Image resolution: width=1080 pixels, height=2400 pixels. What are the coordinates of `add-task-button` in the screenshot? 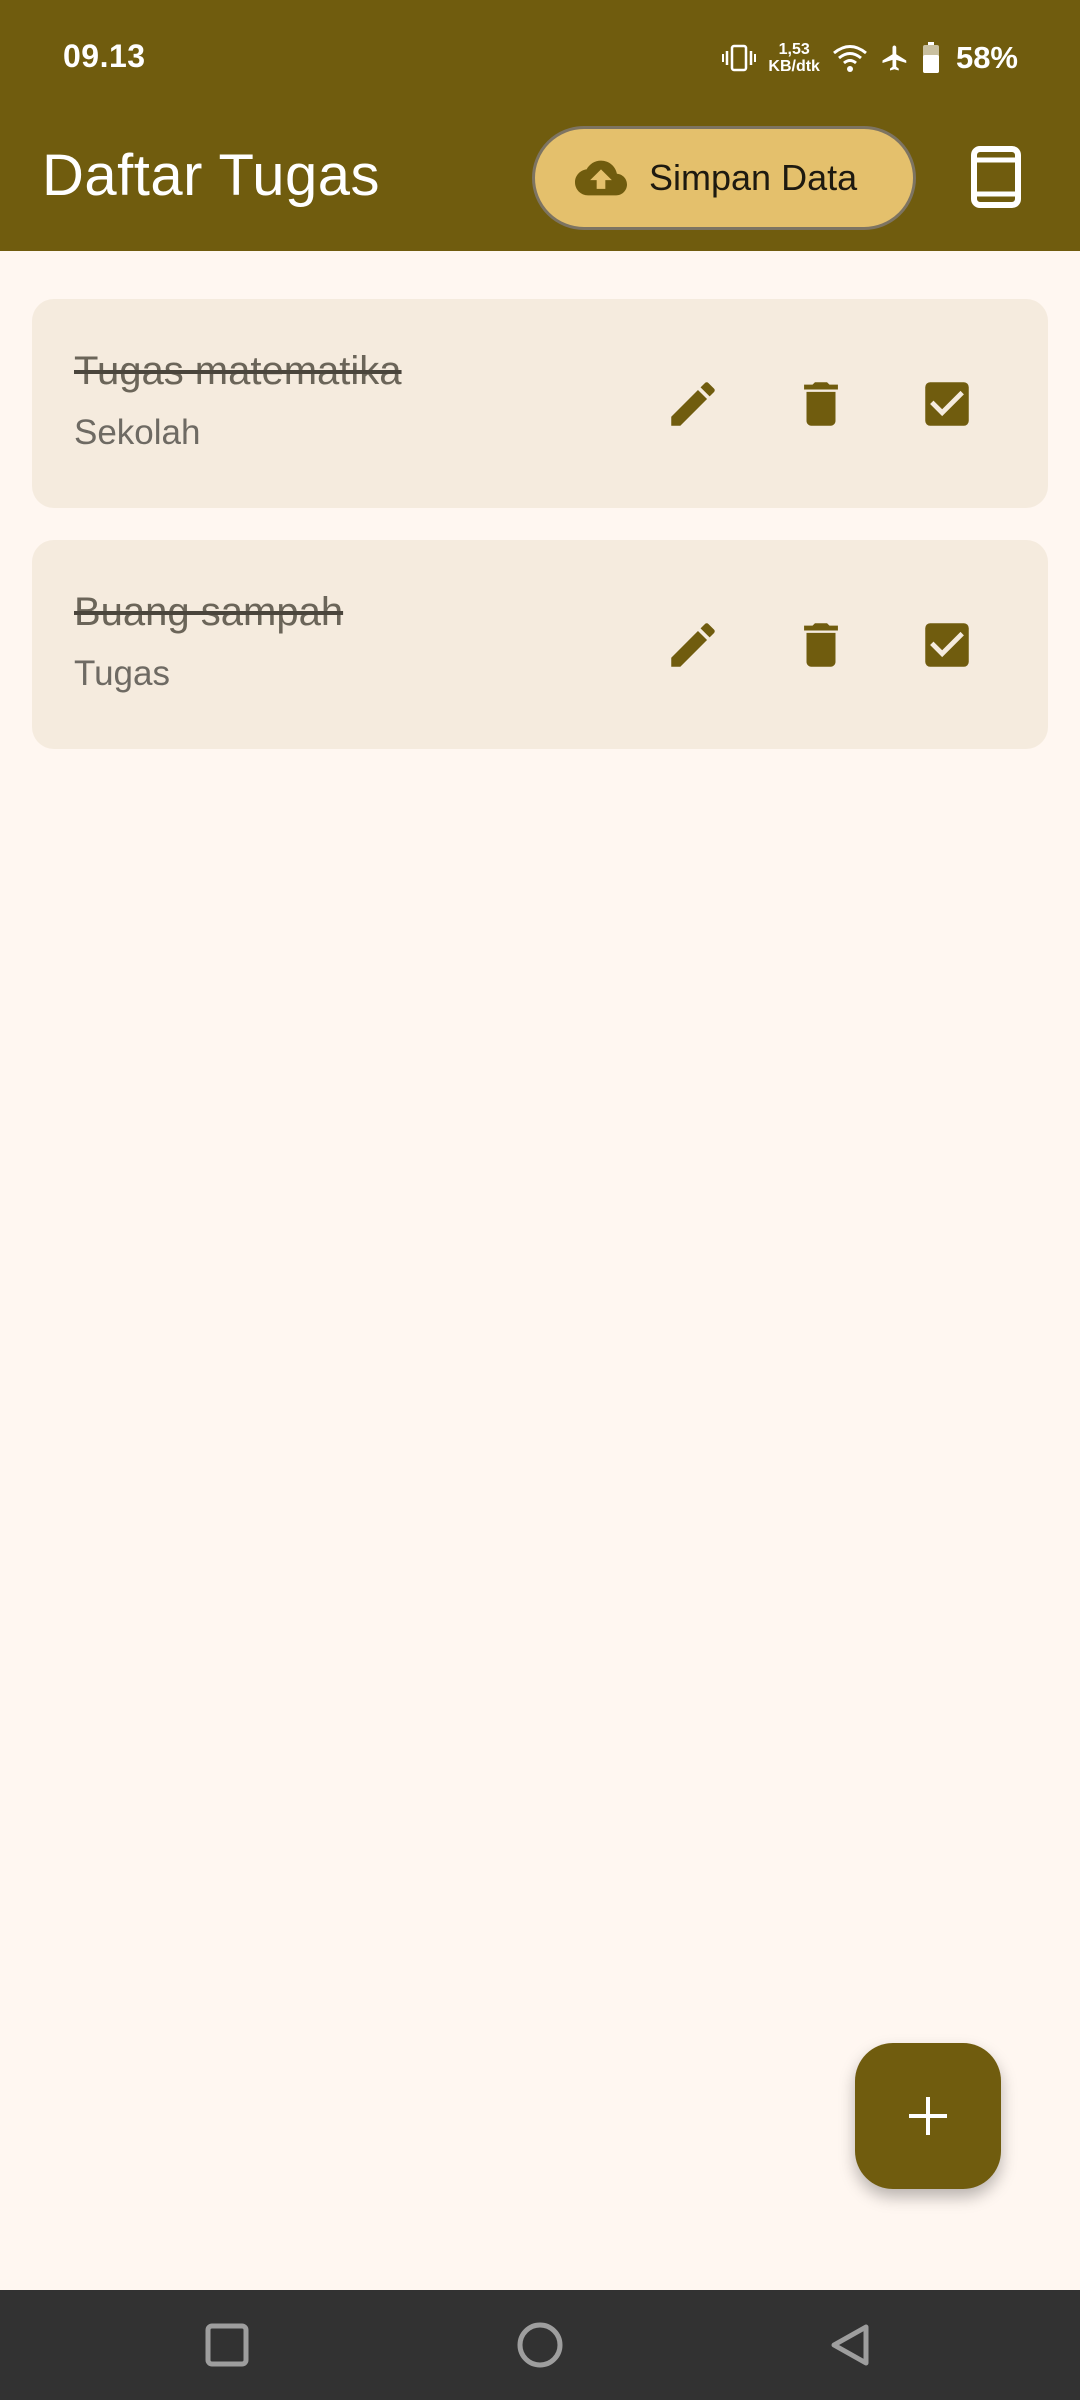 It's located at (928, 2116).